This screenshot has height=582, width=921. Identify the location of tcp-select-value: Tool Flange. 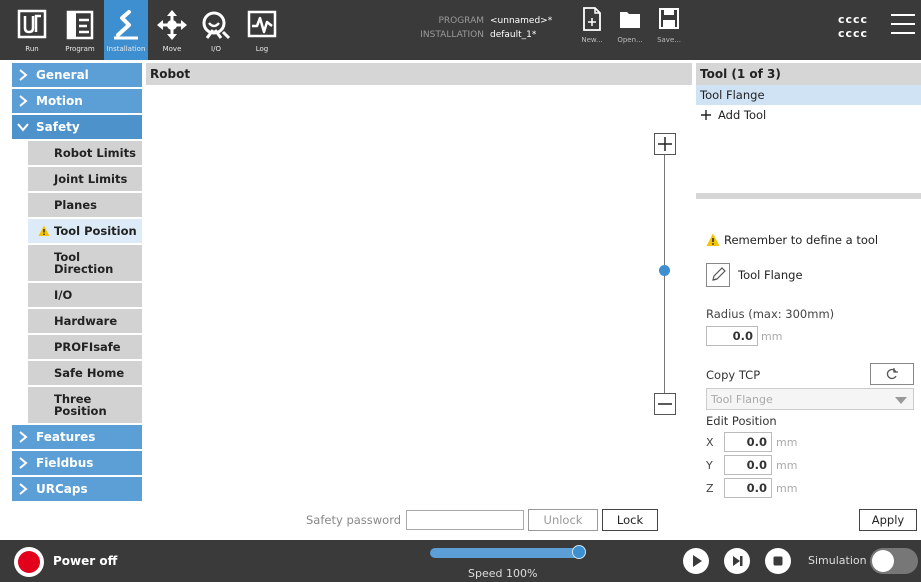
(742, 399).